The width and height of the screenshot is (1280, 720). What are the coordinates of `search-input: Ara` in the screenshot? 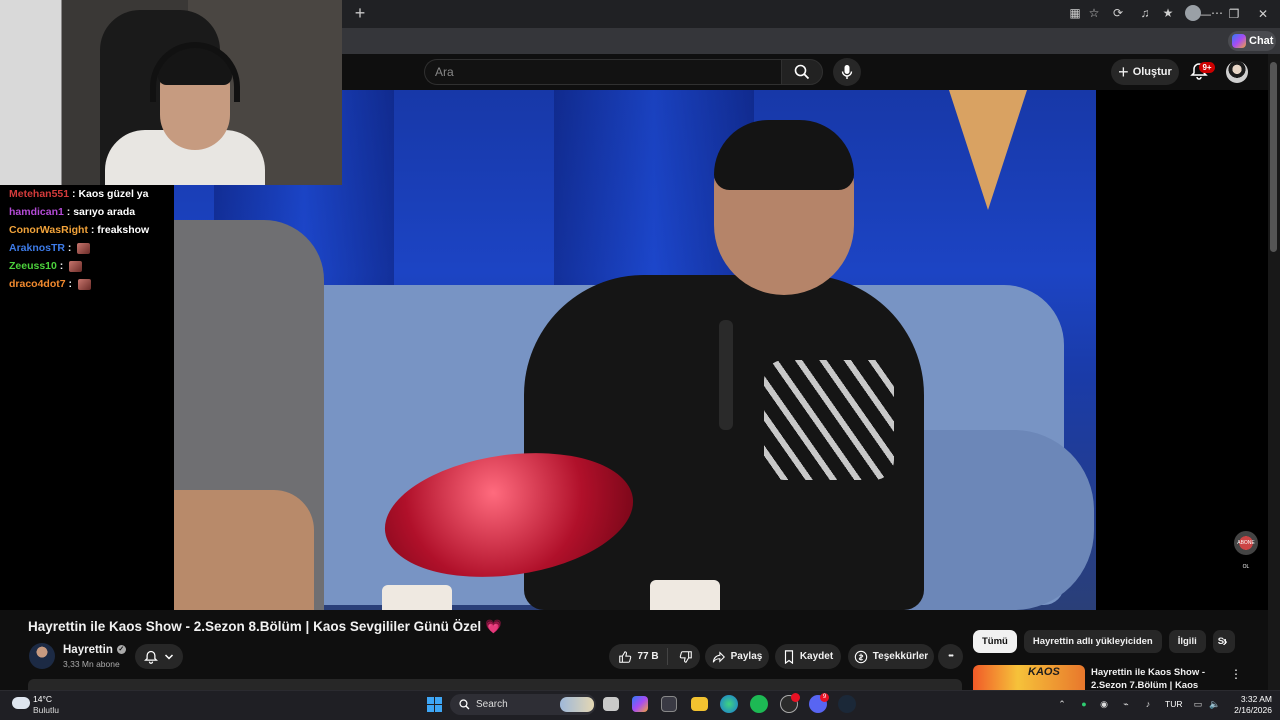 It's located at (603, 72).